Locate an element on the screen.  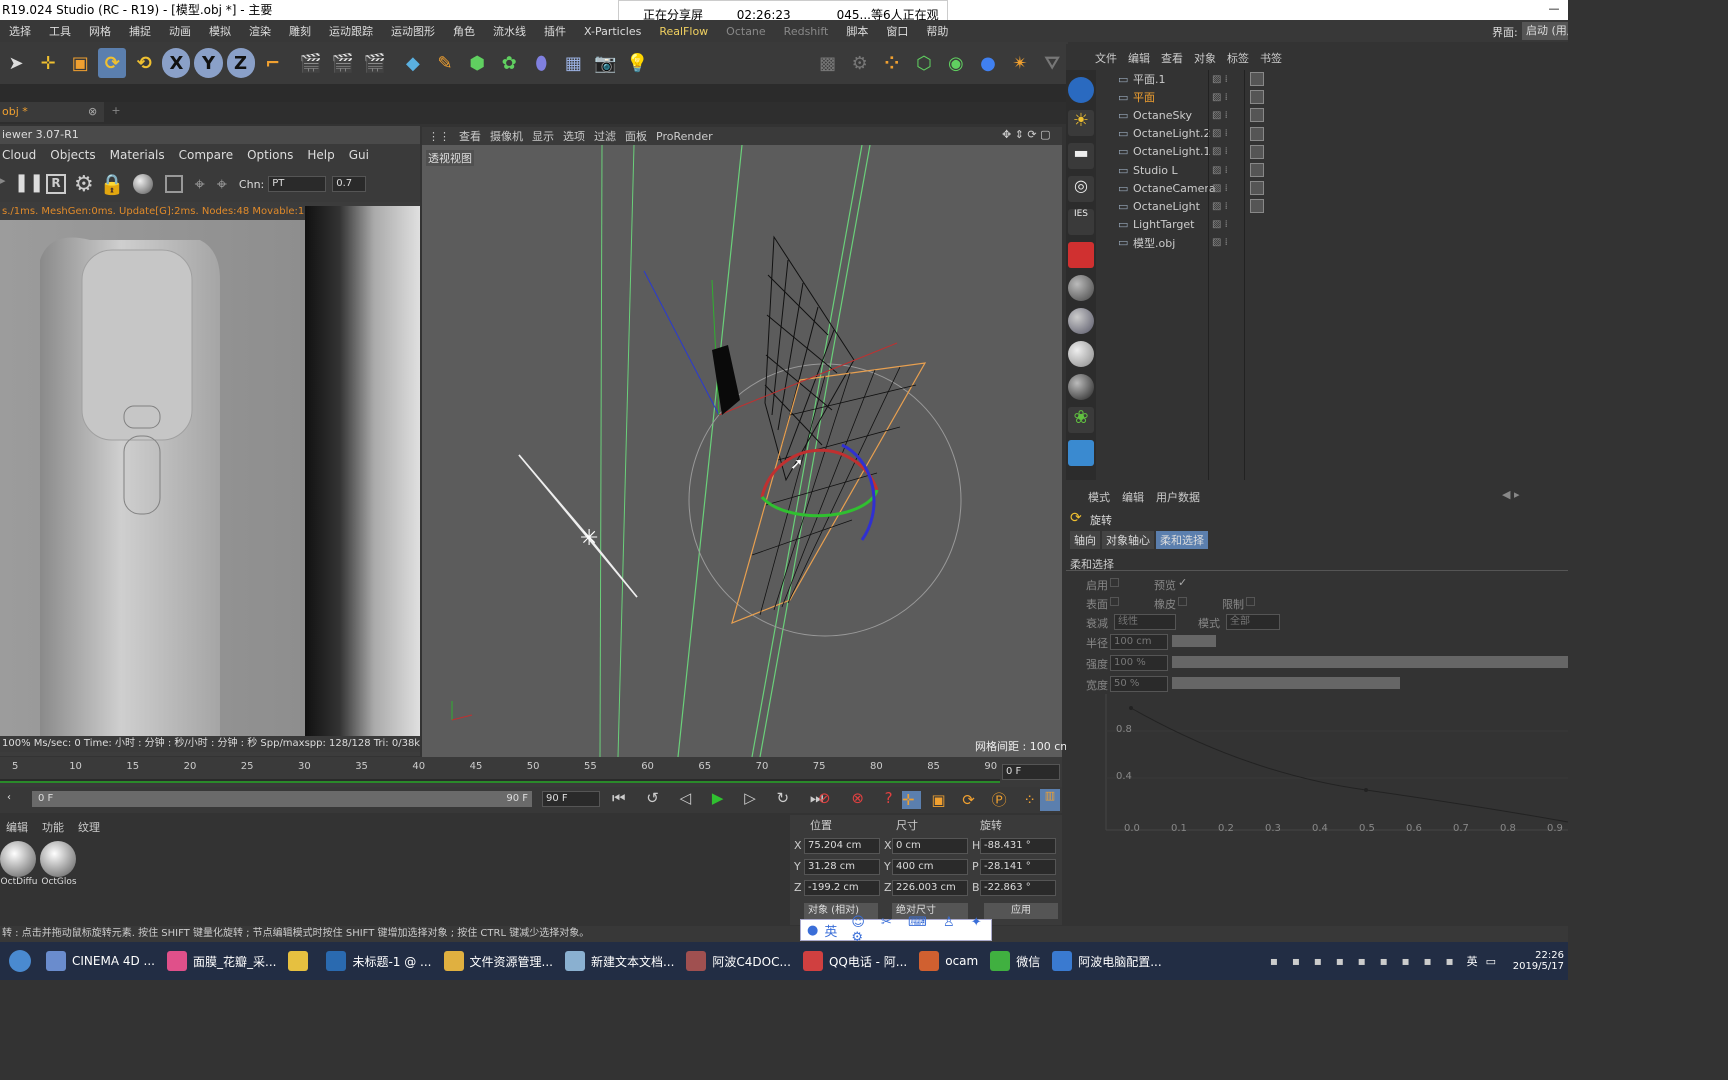
menu-item: 模拟 is located at coordinates (220, 31).